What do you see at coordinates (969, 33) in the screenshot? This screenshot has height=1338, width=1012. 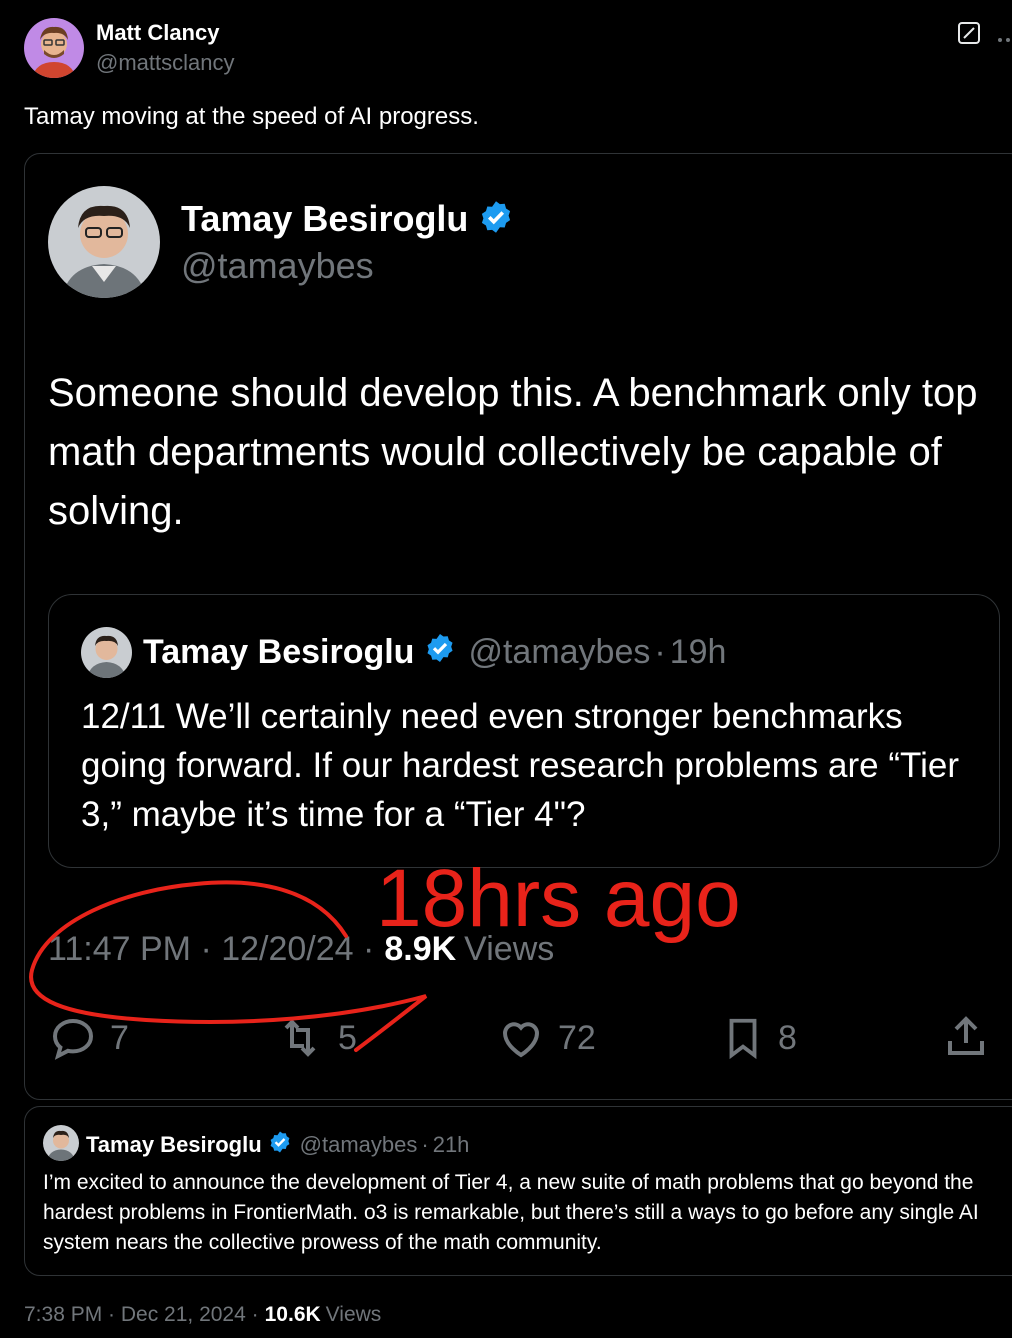 I see `grok-icon` at bounding box center [969, 33].